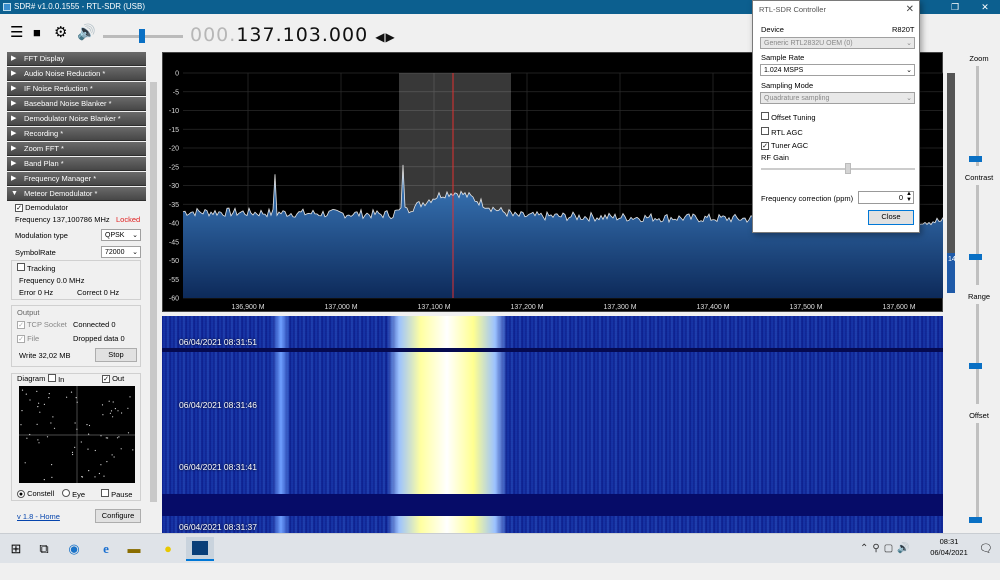  What do you see at coordinates (848, 168) in the screenshot?
I see `rf-gain-slider-thumb` at bounding box center [848, 168].